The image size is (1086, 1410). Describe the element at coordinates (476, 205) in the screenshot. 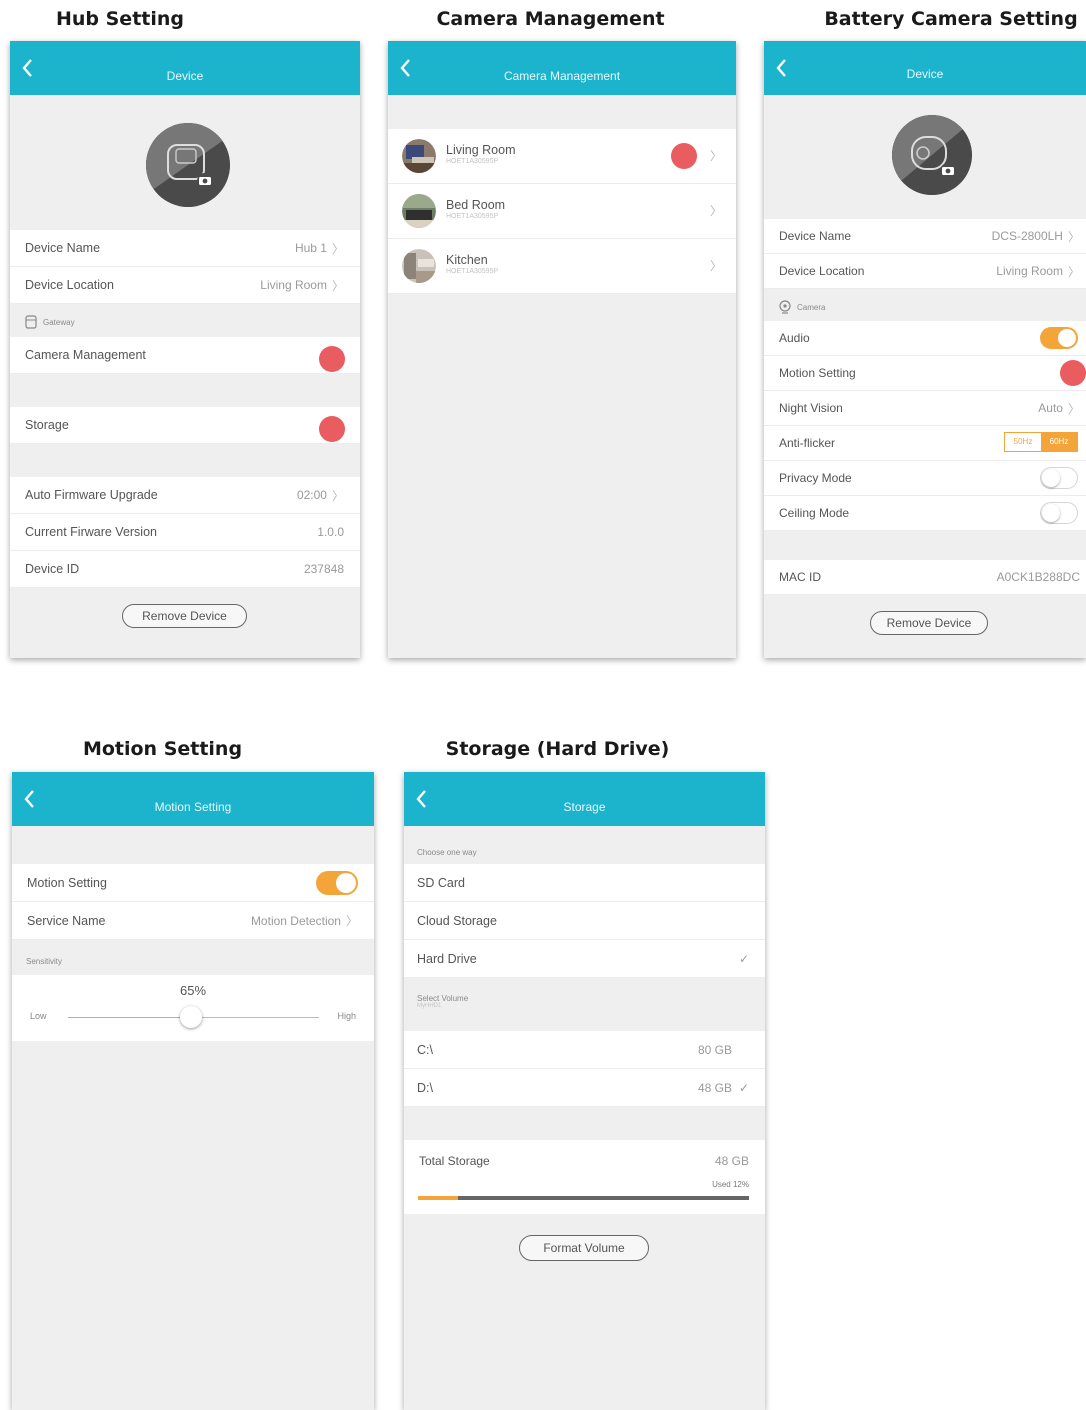

I see `camera-name: Bed Room` at that location.